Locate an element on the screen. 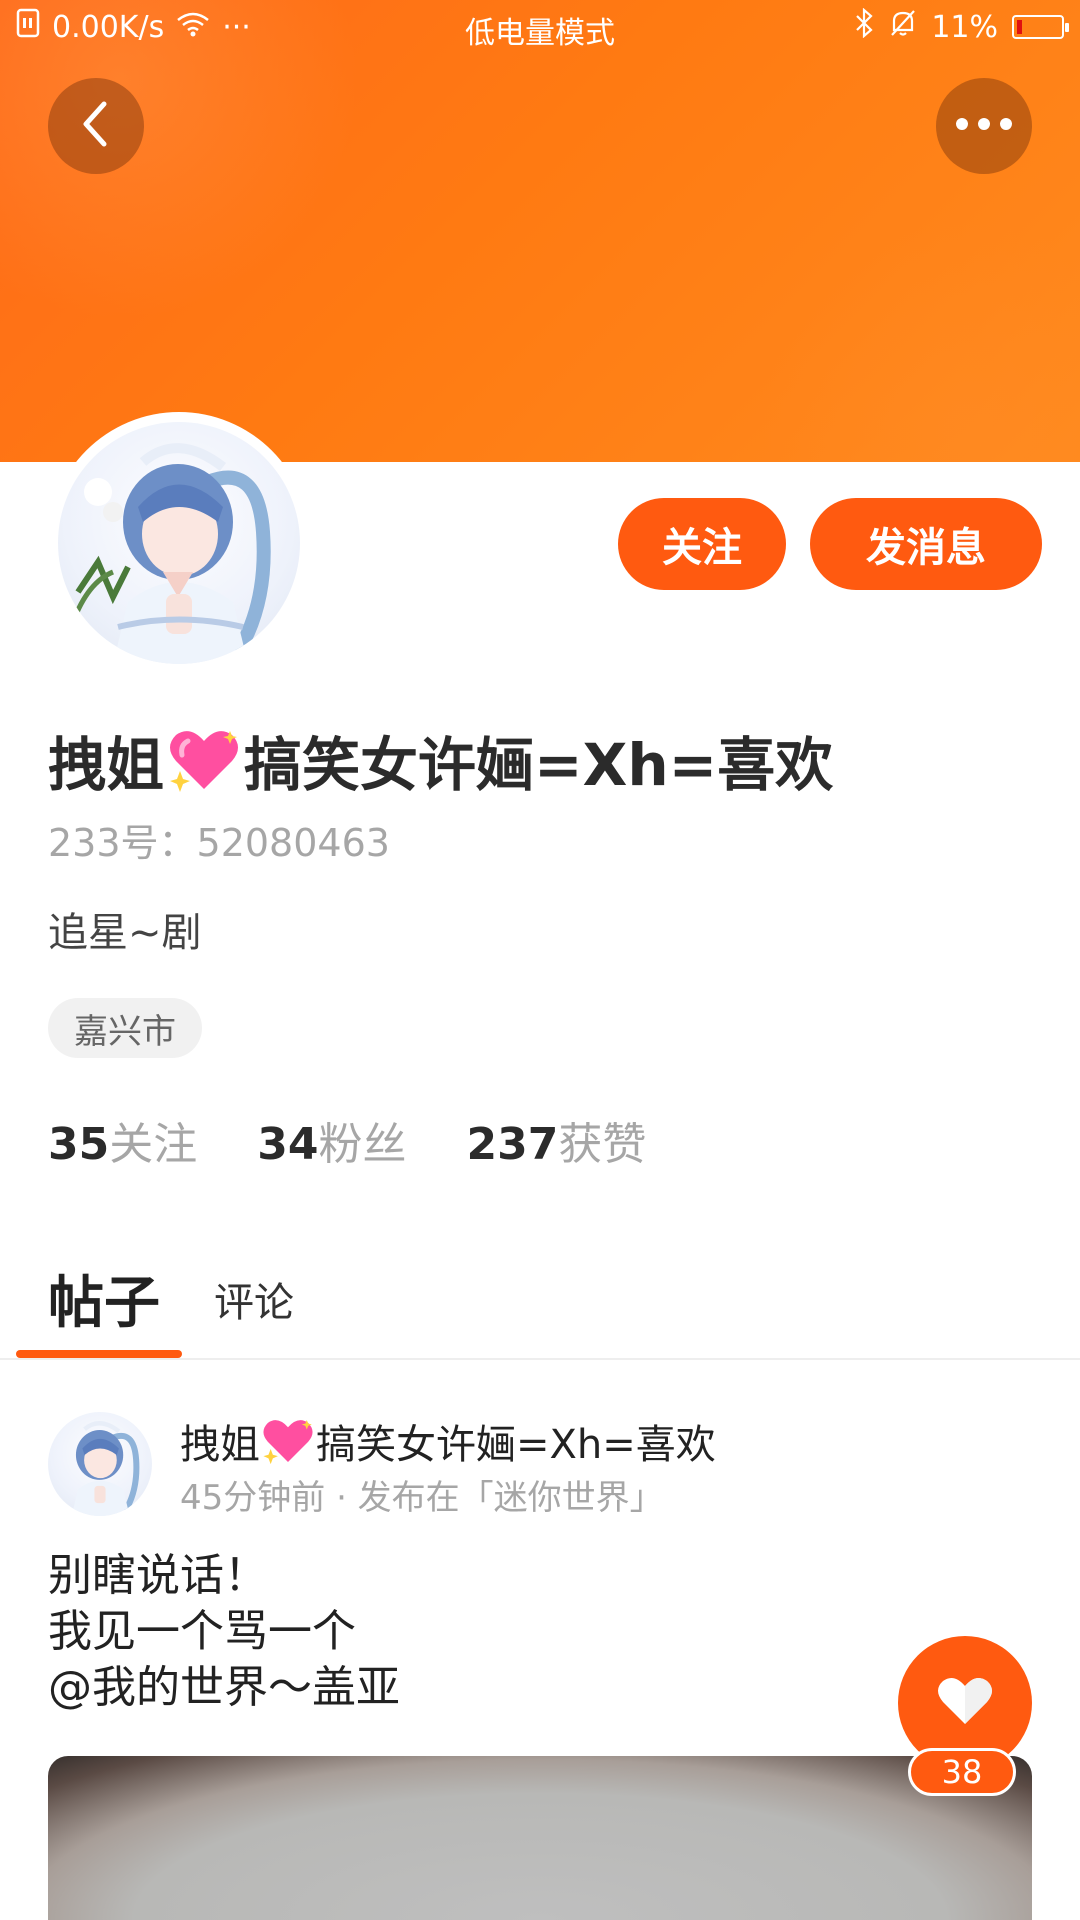 Image resolution: width=1080 pixels, height=1920 pixels. heart-icon is located at coordinates (965, 1703).